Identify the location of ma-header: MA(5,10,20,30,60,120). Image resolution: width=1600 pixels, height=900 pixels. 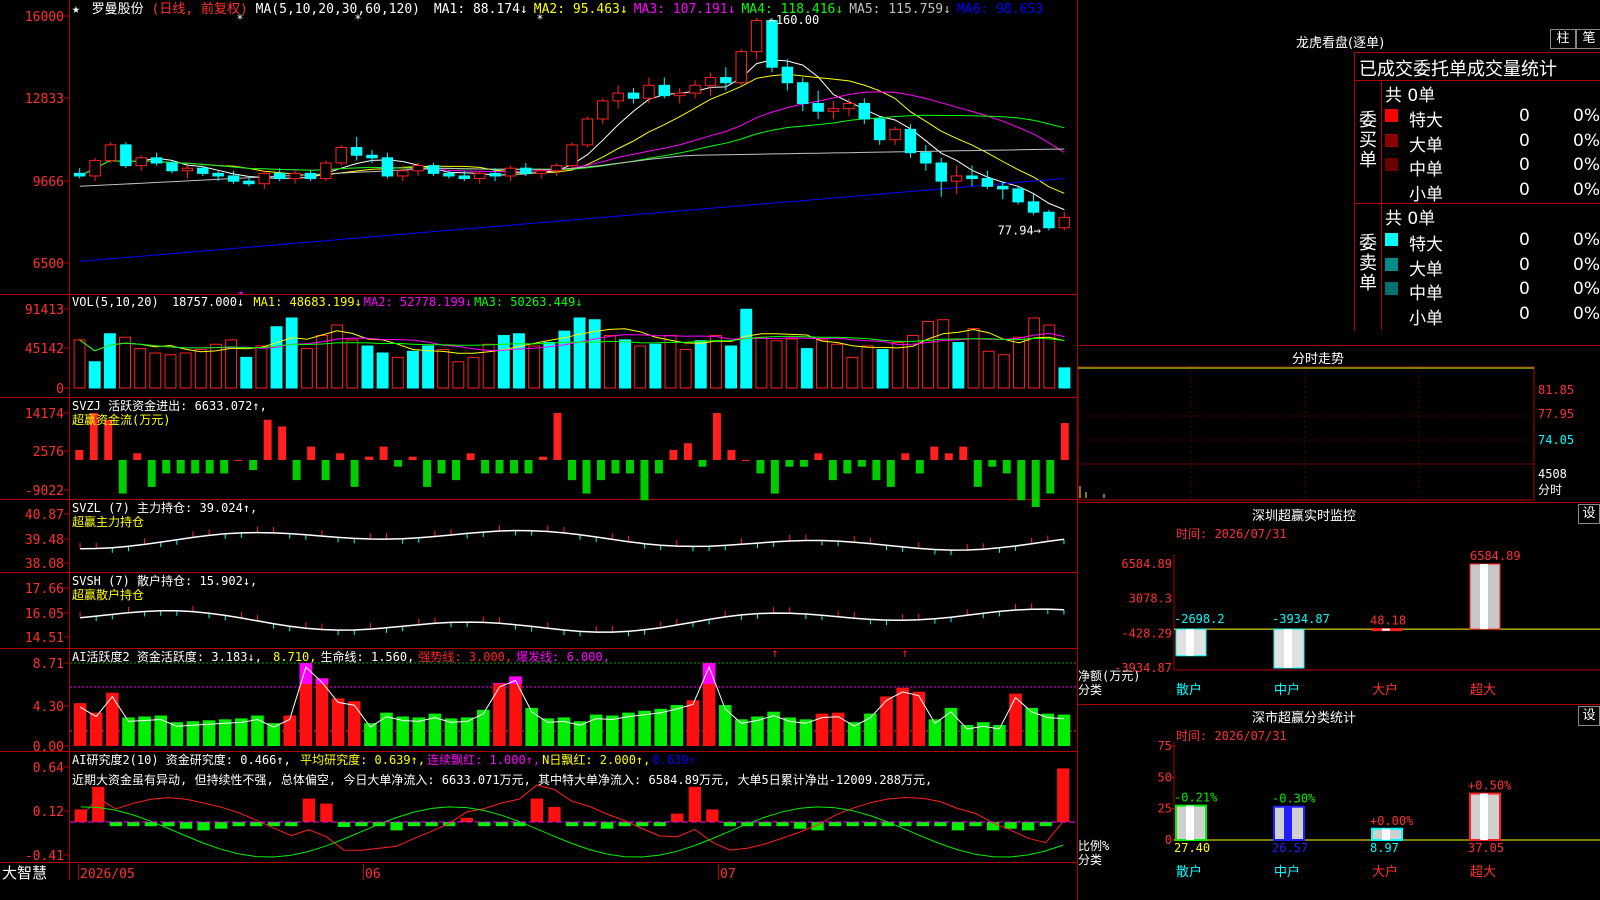
(338, 9).